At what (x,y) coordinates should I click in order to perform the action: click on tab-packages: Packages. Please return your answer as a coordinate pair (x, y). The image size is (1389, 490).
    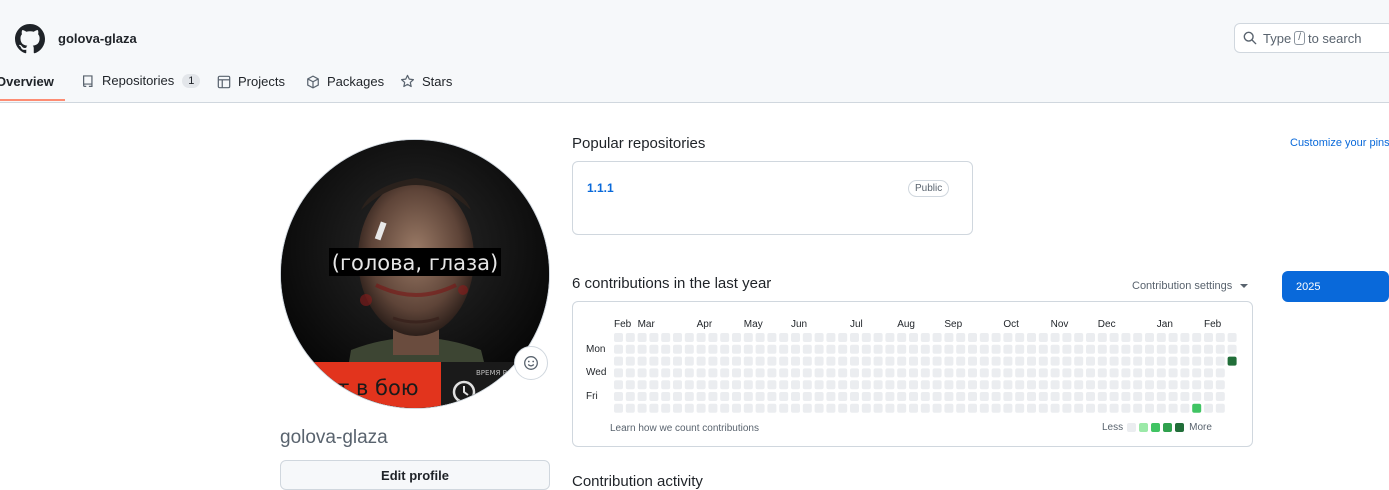
    Looking at the image, I should click on (345, 81).